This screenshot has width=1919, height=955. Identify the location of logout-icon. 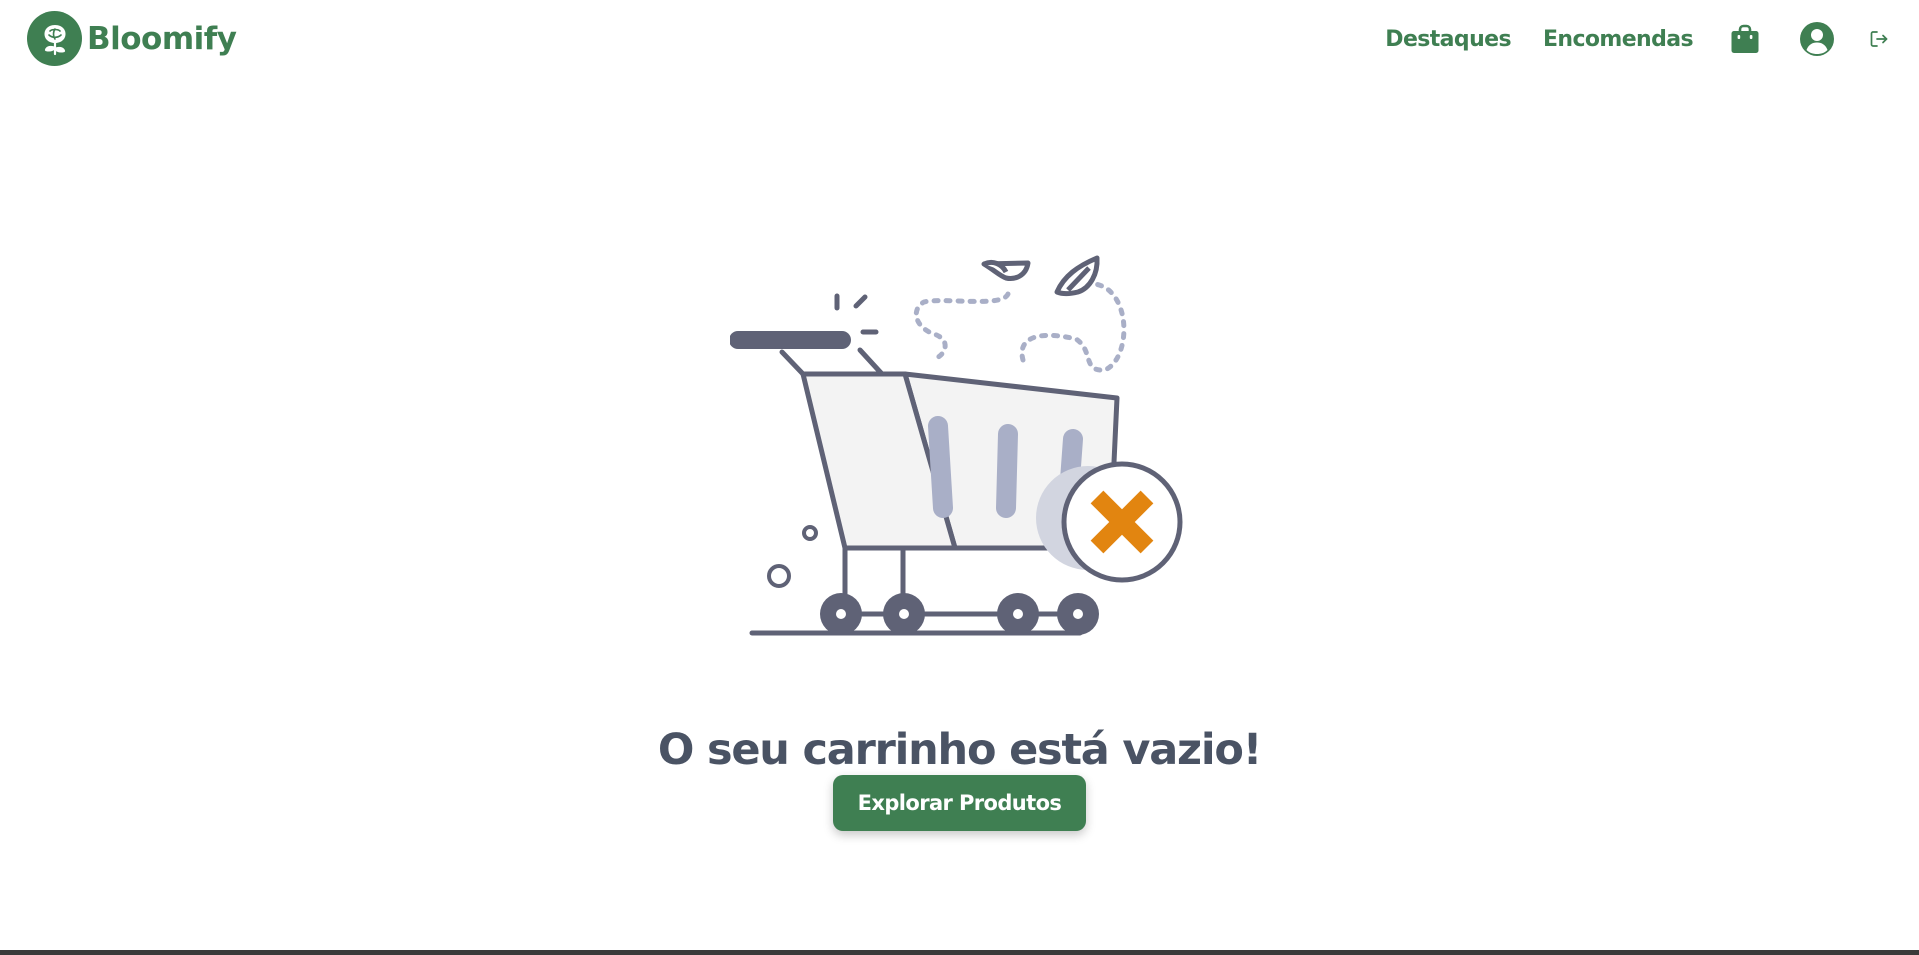
(1879, 39).